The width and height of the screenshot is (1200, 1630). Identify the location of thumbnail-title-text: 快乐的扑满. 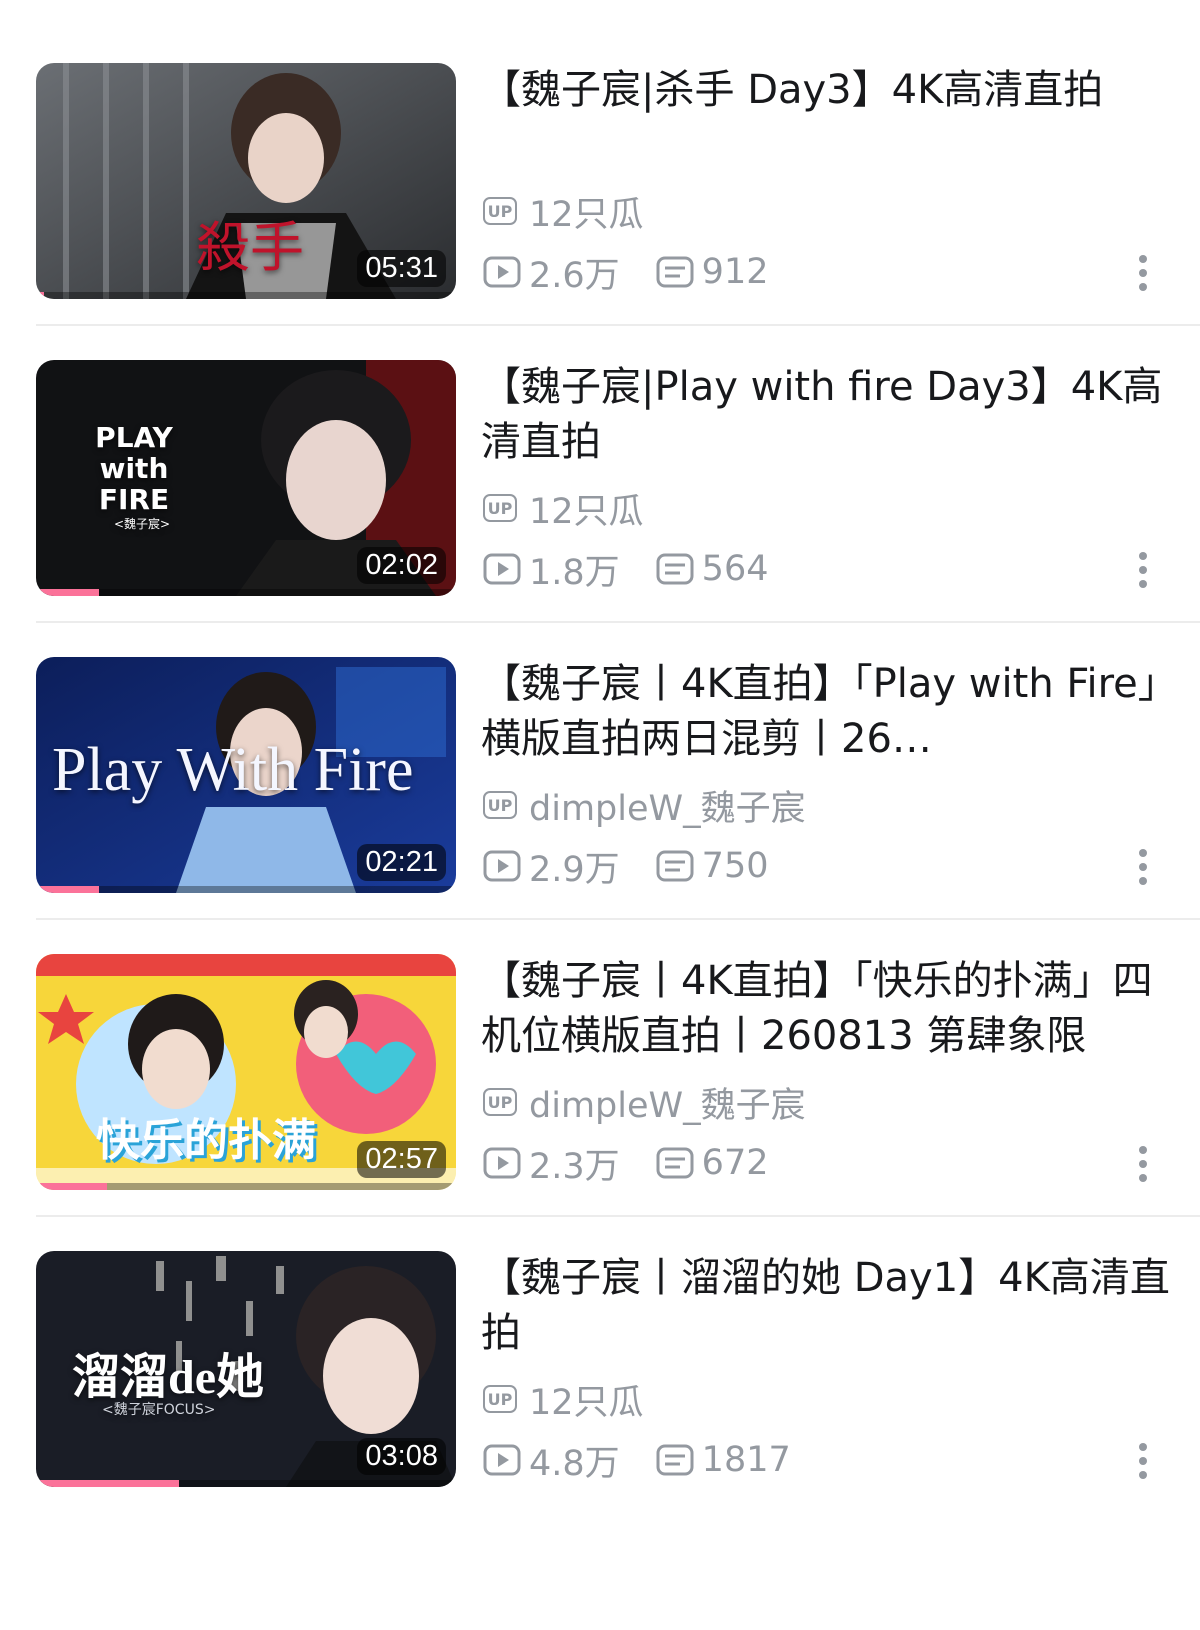
(206, 1140).